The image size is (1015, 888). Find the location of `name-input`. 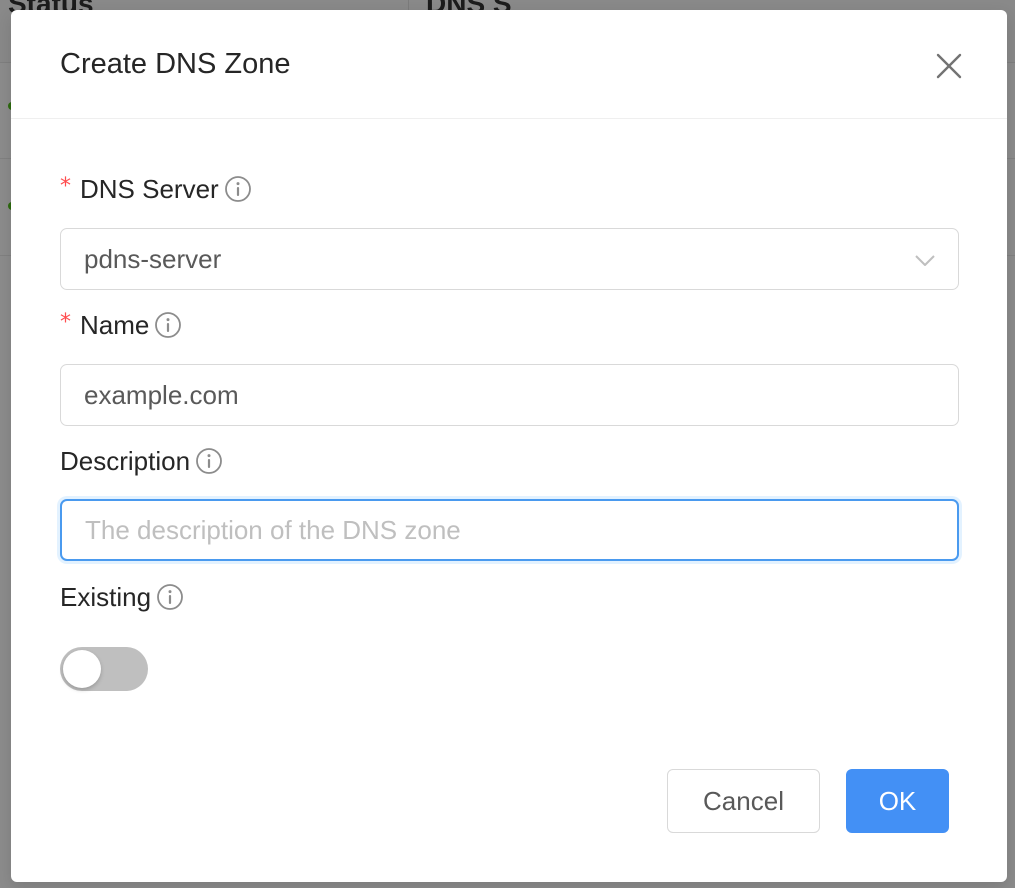

name-input is located at coordinates (509, 395).